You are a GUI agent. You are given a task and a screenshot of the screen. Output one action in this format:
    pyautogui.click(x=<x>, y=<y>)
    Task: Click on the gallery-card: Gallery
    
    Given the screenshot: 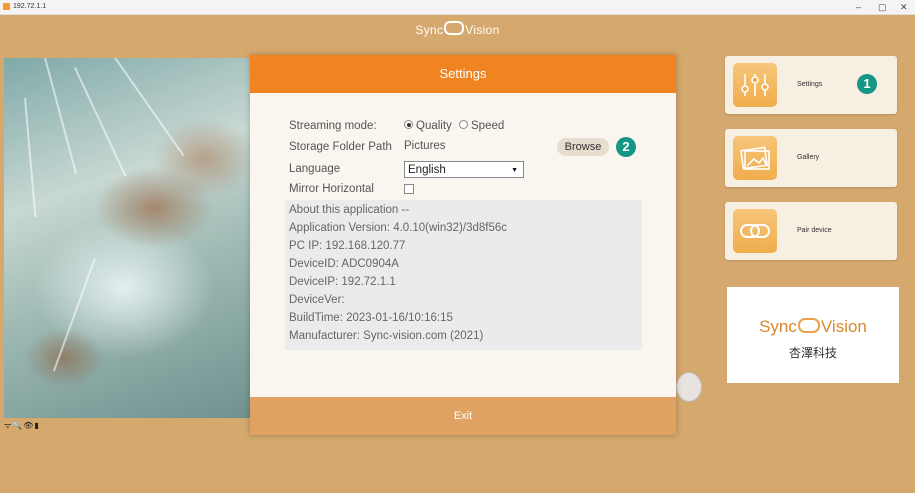 What is the action you would take?
    pyautogui.click(x=811, y=158)
    